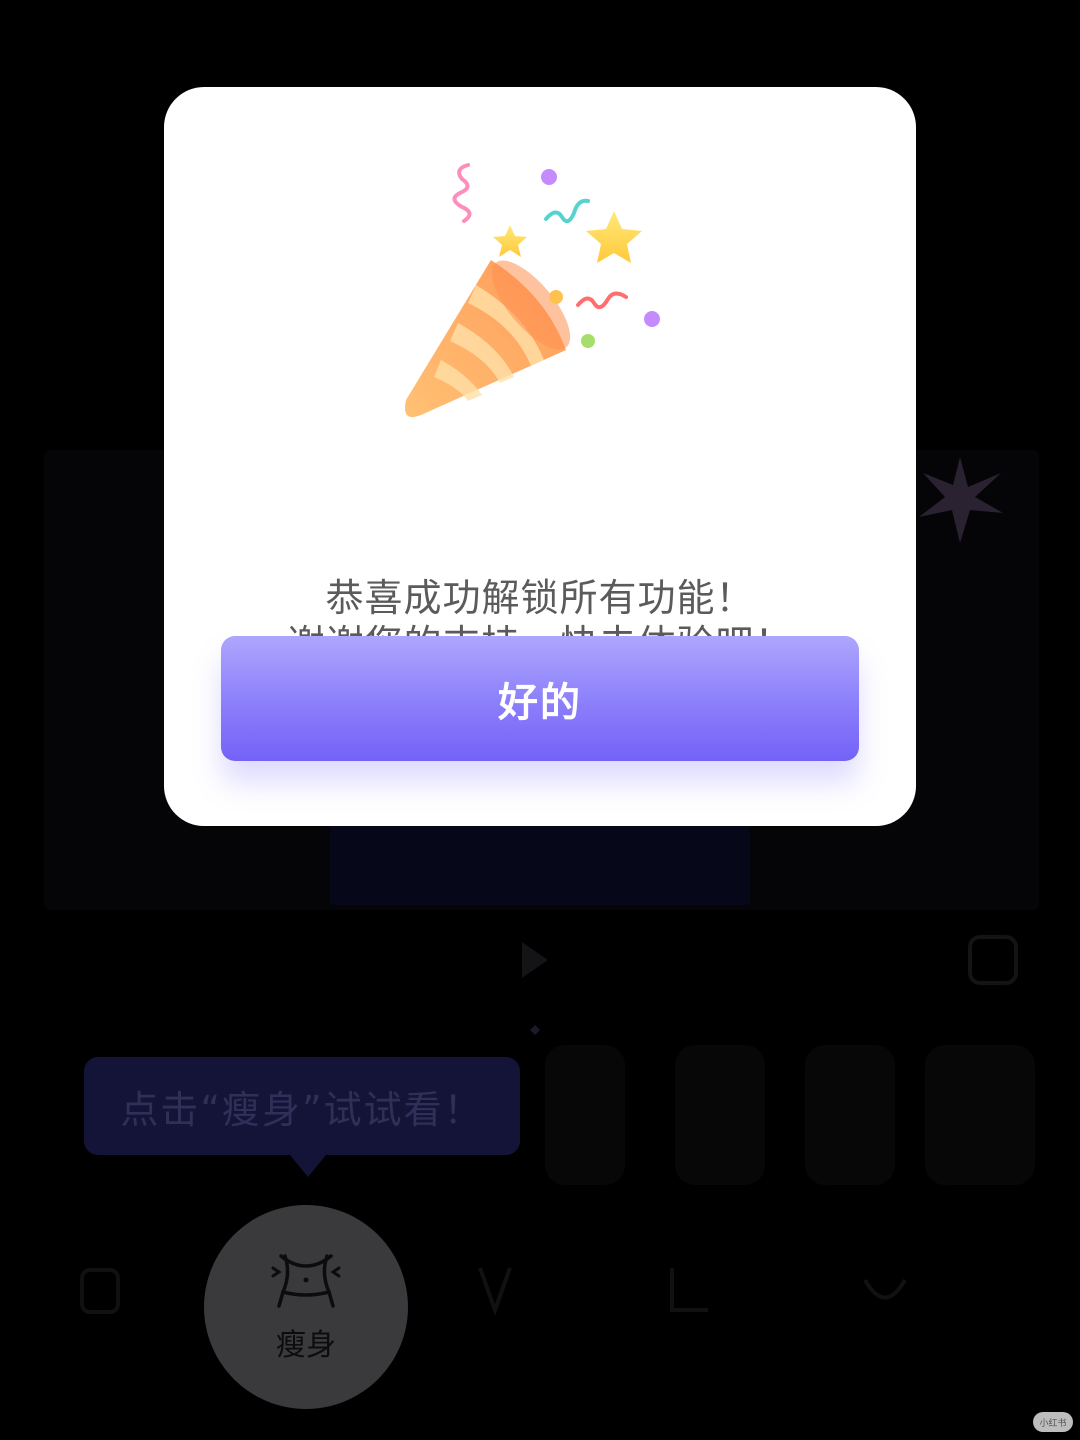 This screenshot has height=1440, width=1080. I want to click on waist-line-icon, so click(689, 1290).